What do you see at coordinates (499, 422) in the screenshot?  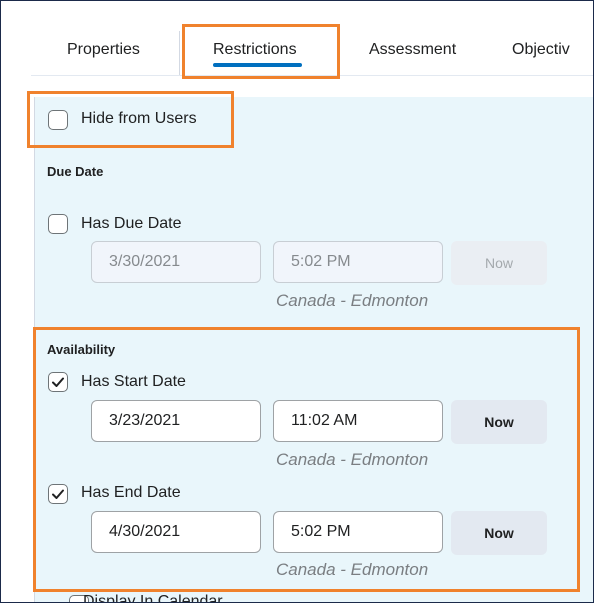 I see `start-now-button: Now` at bounding box center [499, 422].